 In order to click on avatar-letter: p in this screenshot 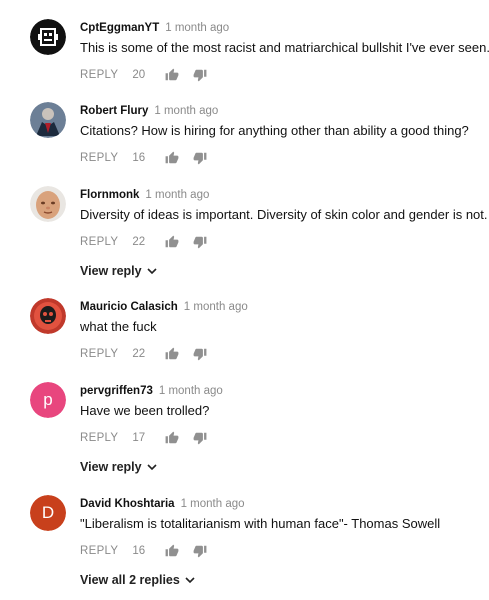, I will do `click(48, 400)`.